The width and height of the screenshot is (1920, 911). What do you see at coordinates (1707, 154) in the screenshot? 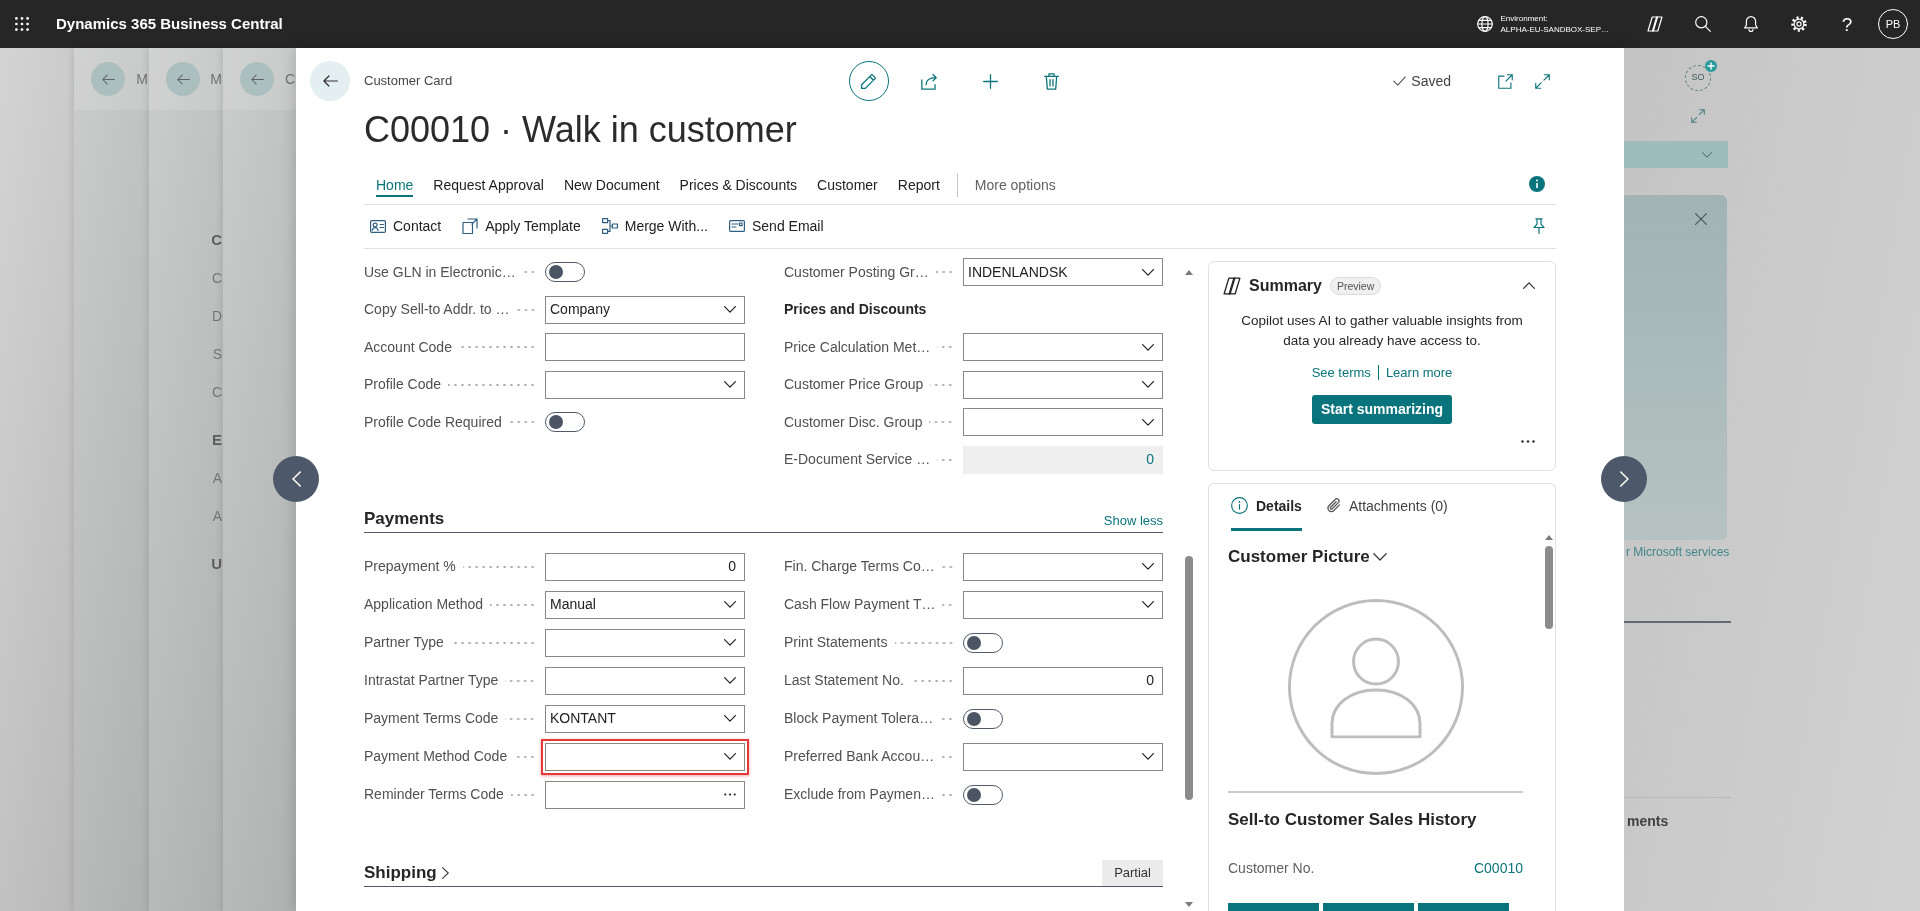
I see `chevron-down-icon` at bounding box center [1707, 154].